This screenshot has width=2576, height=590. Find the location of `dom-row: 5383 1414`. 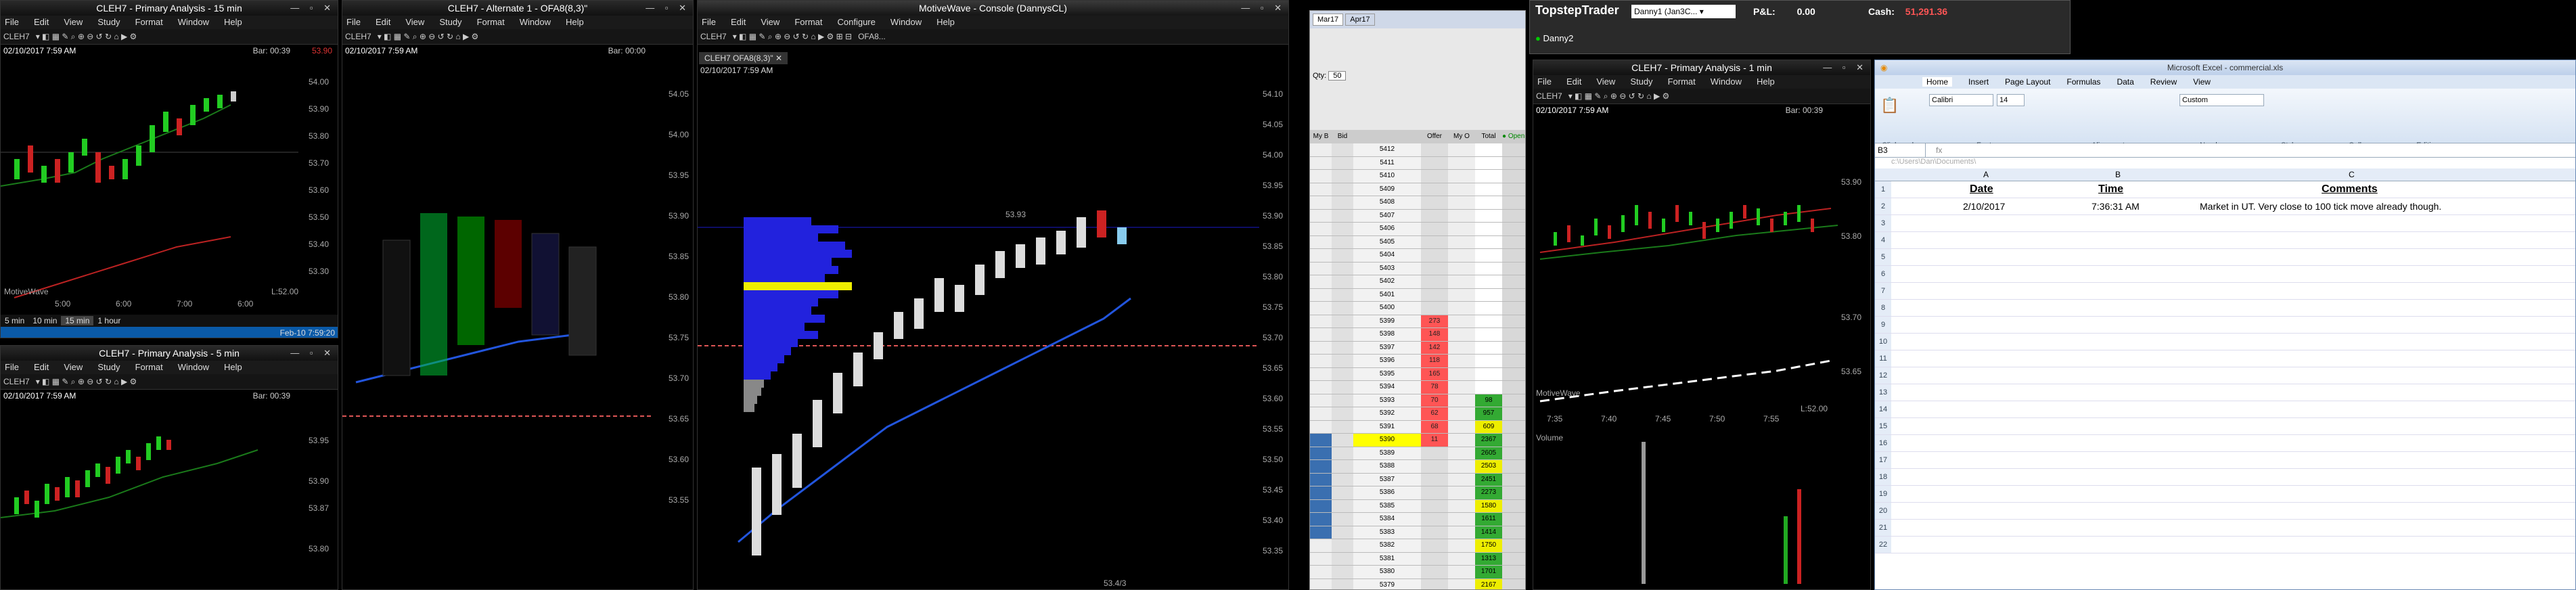

dom-row: 5383 1414 is located at coordinates (1417, 532).